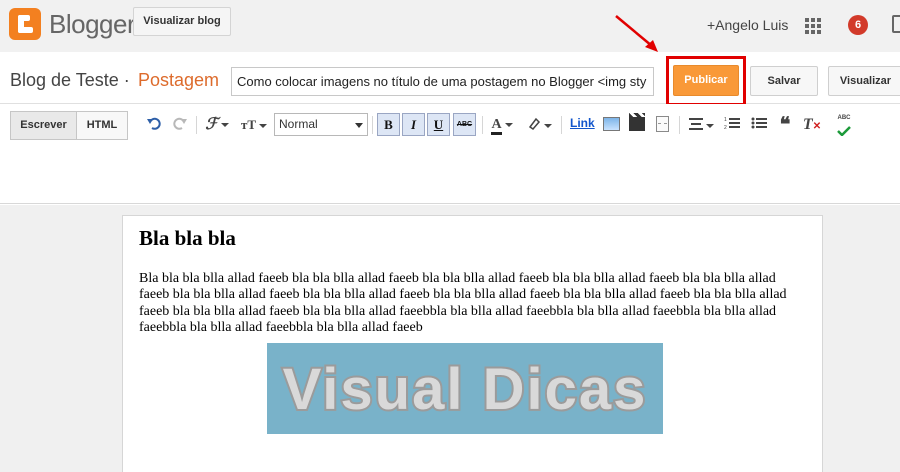  Describe the element at coordinates (442, 81) in the screenshot. I see `post-title-input` at that location.